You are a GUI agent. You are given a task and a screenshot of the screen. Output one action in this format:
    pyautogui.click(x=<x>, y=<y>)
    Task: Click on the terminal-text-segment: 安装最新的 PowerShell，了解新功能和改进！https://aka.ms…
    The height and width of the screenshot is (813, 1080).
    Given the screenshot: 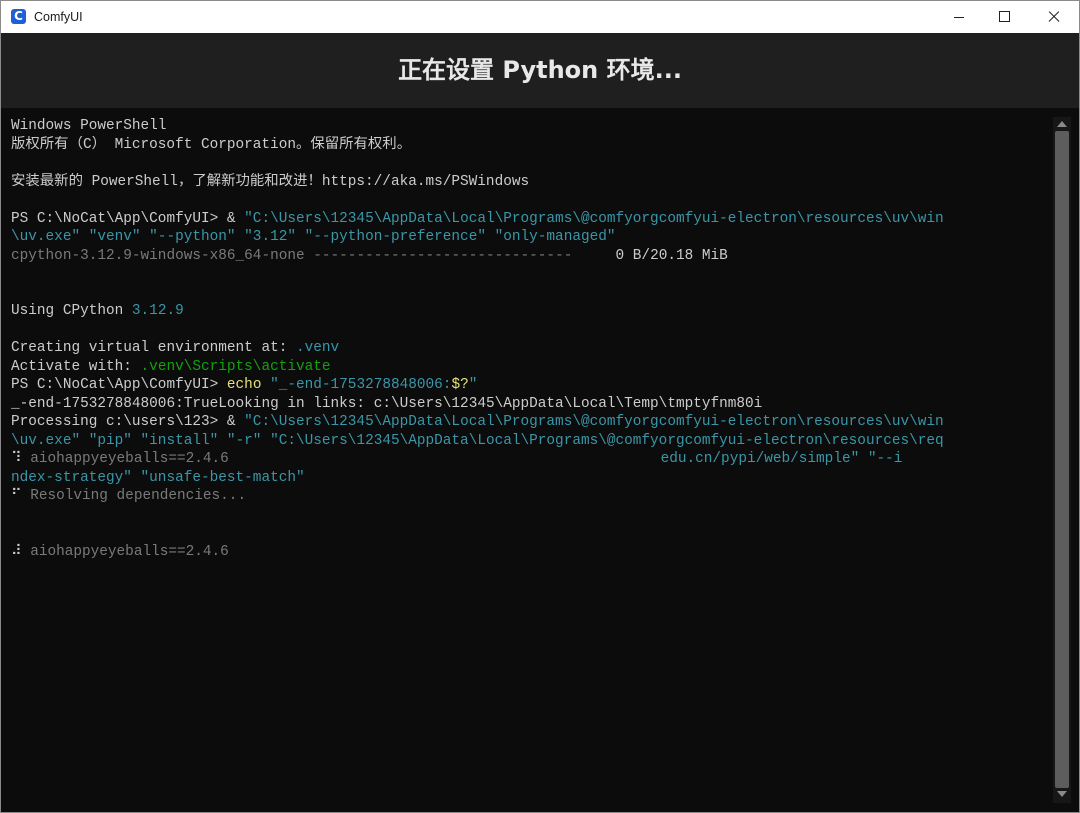 What is the action you would take?
    pyautogui.click(x=270, y=181)
    